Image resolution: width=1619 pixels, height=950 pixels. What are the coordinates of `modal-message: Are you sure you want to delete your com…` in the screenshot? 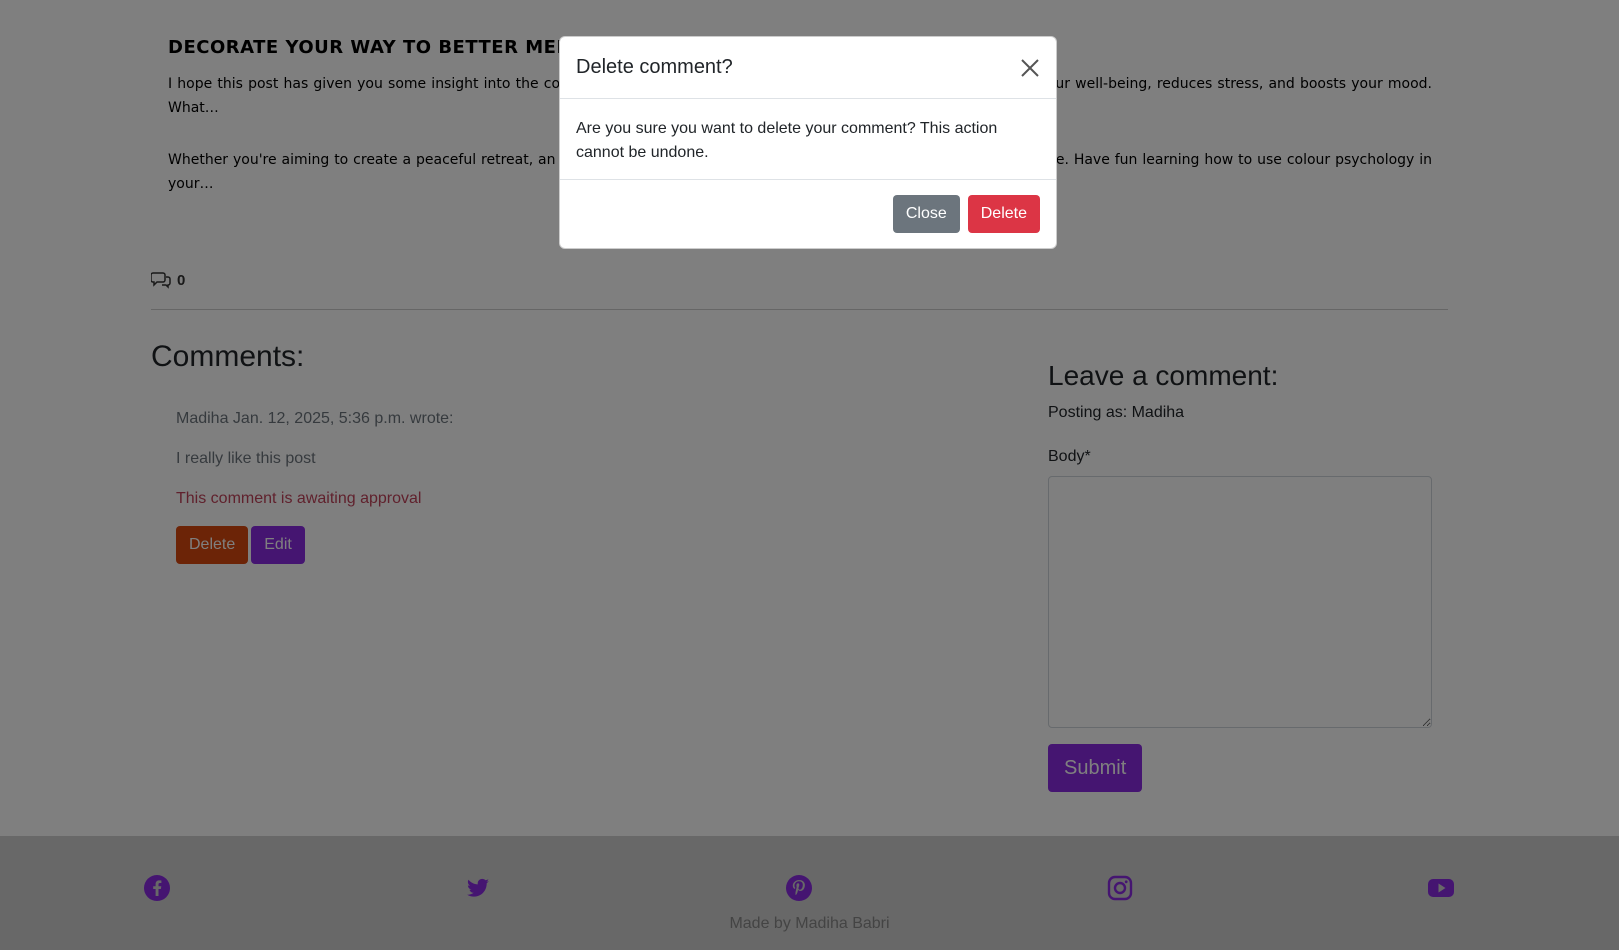 It's located at (808, 139).